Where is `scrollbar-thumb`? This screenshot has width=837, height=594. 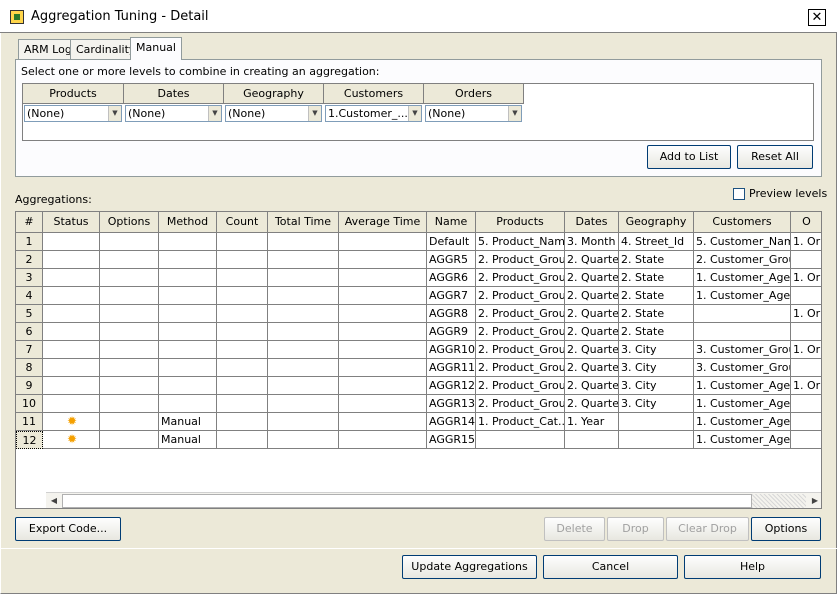
scrollbar-thumb is located at coordinates (407, 501).